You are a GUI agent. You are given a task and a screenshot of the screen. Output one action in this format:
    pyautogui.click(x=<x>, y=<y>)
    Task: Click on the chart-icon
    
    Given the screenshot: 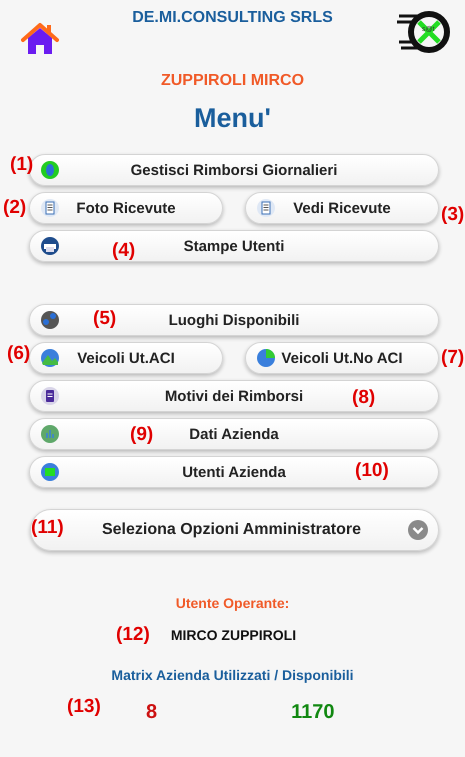 What is the action you would take?
    pyautogui.click(x=50, y=434)
    